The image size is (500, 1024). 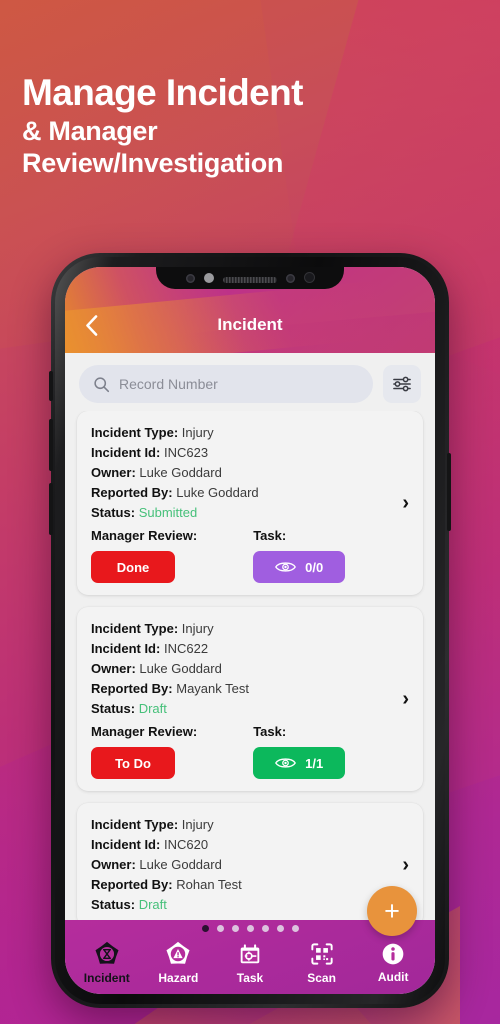 What do you see at coordinates (251, 493) in the screenshot?
I see `reported-by-row: Reported By: Luke Goddard` at bounding box center [251, 493].